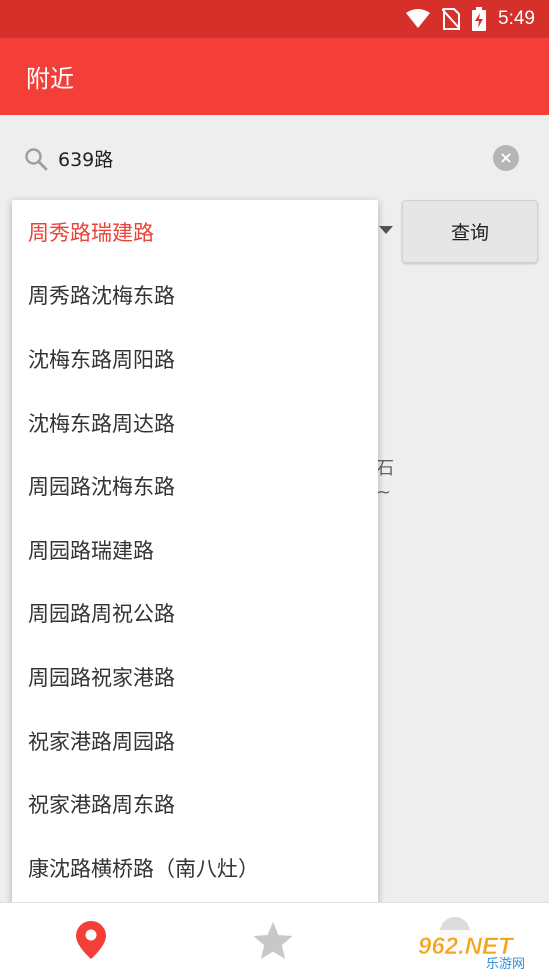 The width and height of the screenshot is (549, 976). Describe the element at coordinates (274, 76) in the screenshot. I see `app-bar: 附近` at that location.